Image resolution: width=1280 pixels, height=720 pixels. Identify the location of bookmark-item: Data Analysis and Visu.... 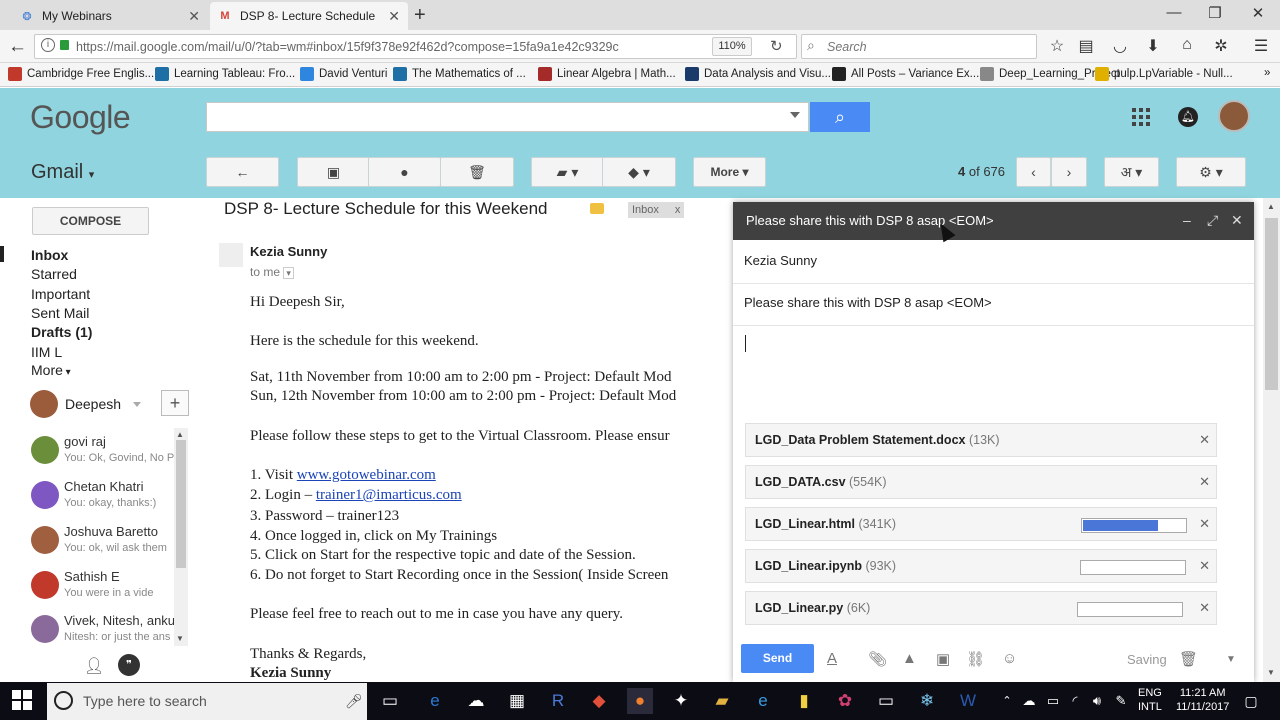
(758, 74).